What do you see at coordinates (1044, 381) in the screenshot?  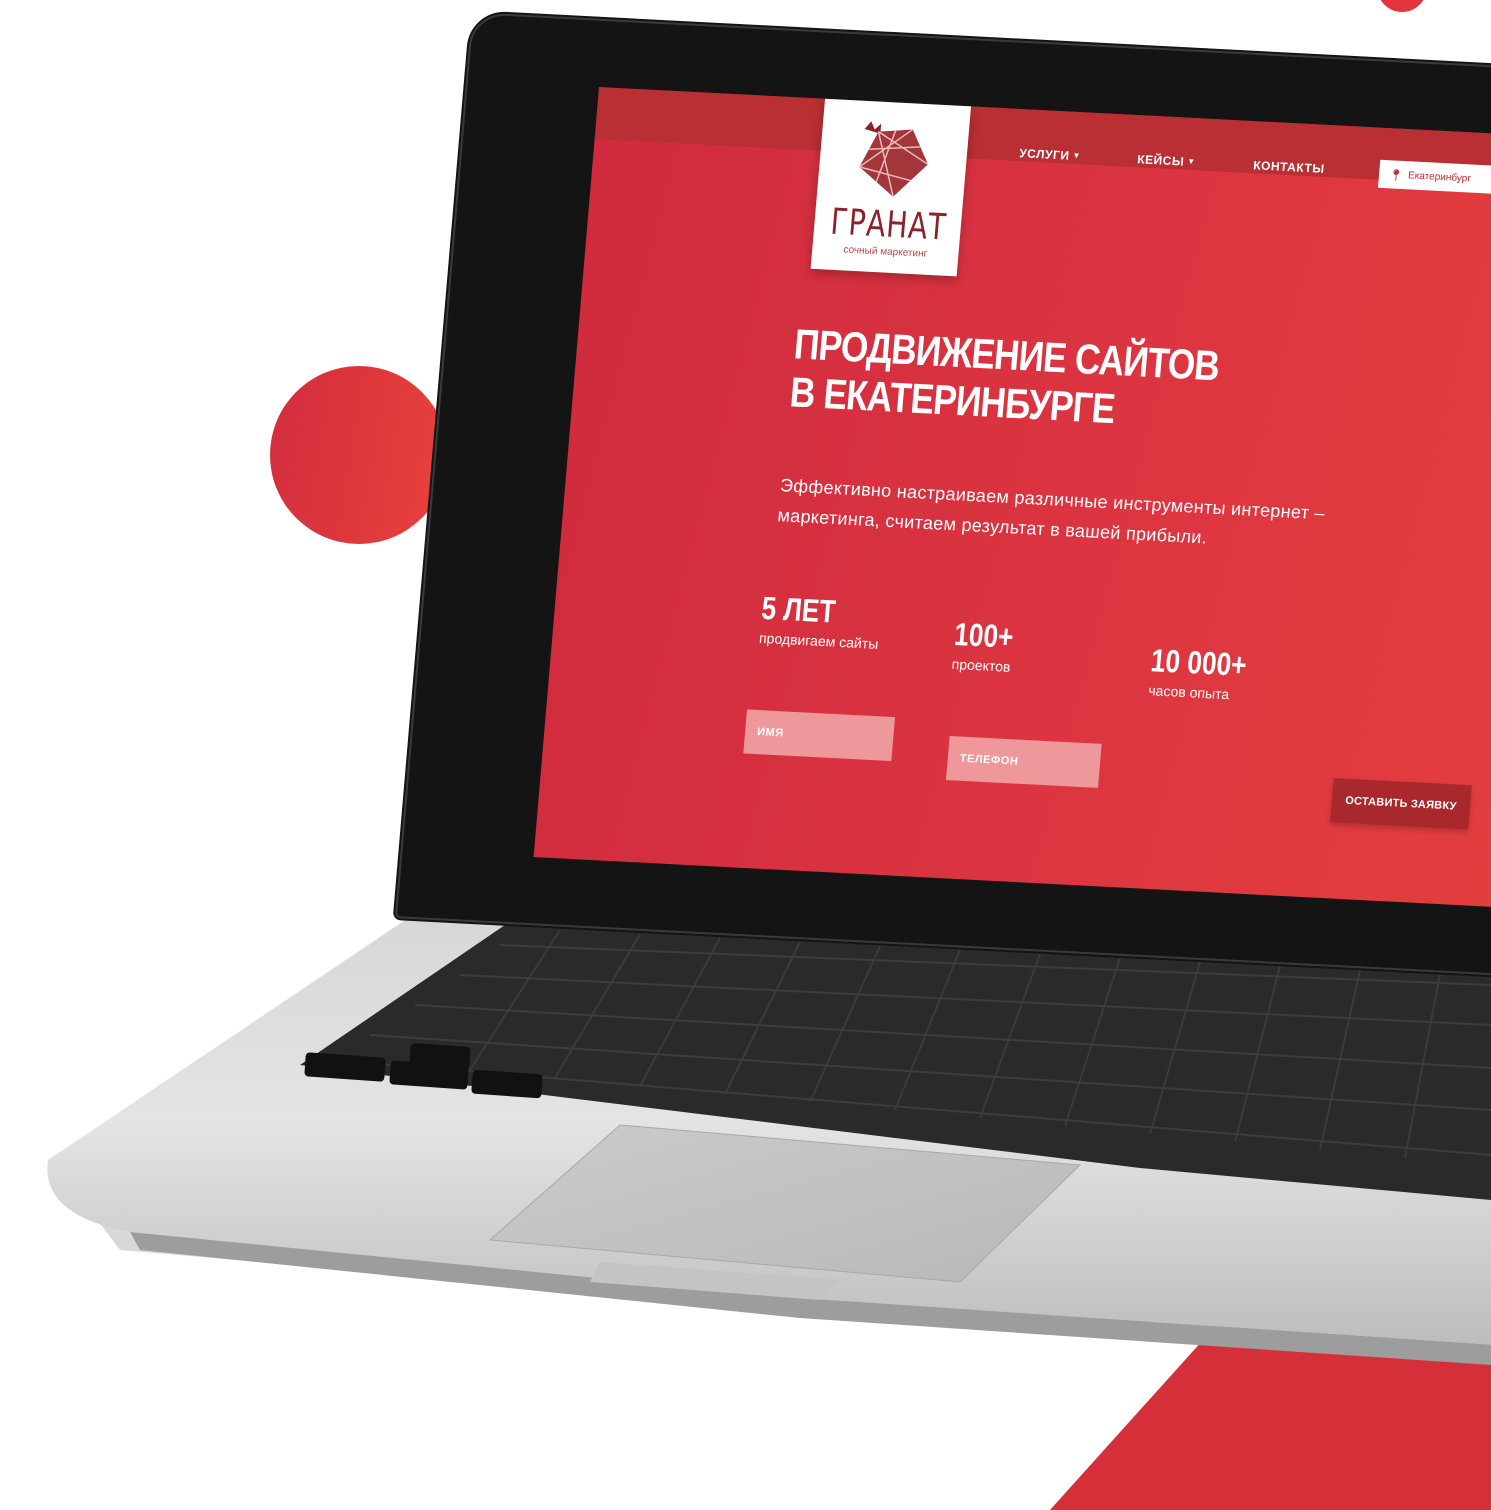 I see `page-title: Продвижение сайтов в Екатеринбурге` at bounding box center [1044, 381].